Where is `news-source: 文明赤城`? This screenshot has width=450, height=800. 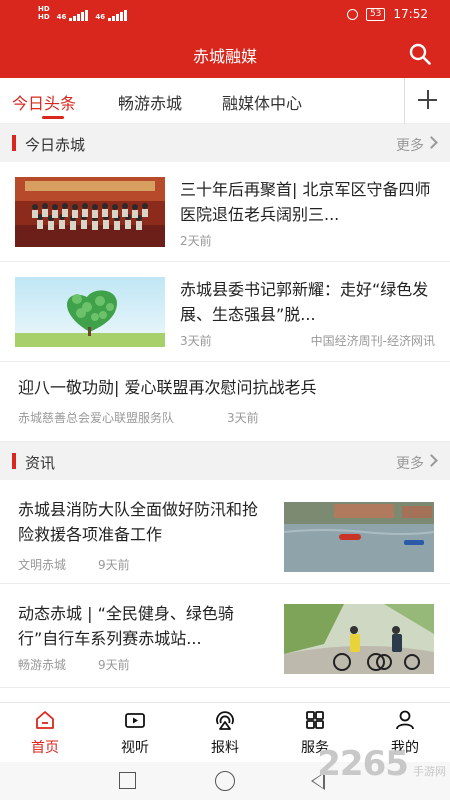
news-source: 文明赤城 is located at coordinates (42, 565).